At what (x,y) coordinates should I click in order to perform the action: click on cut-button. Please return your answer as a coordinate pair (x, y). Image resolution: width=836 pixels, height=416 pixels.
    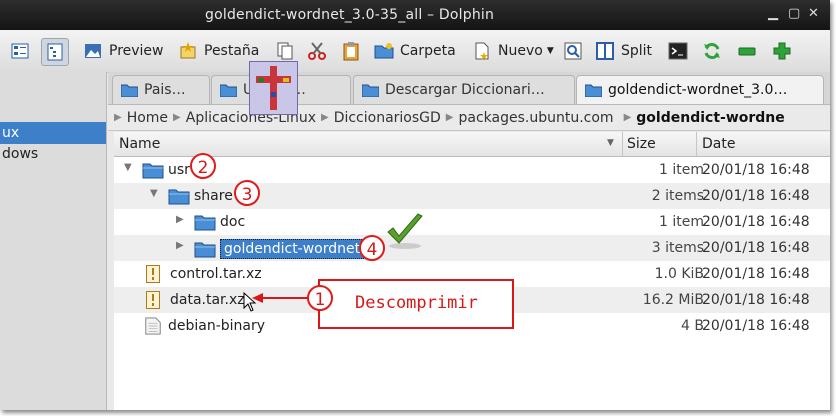
    Looking at the image, I should click on (317, 51).